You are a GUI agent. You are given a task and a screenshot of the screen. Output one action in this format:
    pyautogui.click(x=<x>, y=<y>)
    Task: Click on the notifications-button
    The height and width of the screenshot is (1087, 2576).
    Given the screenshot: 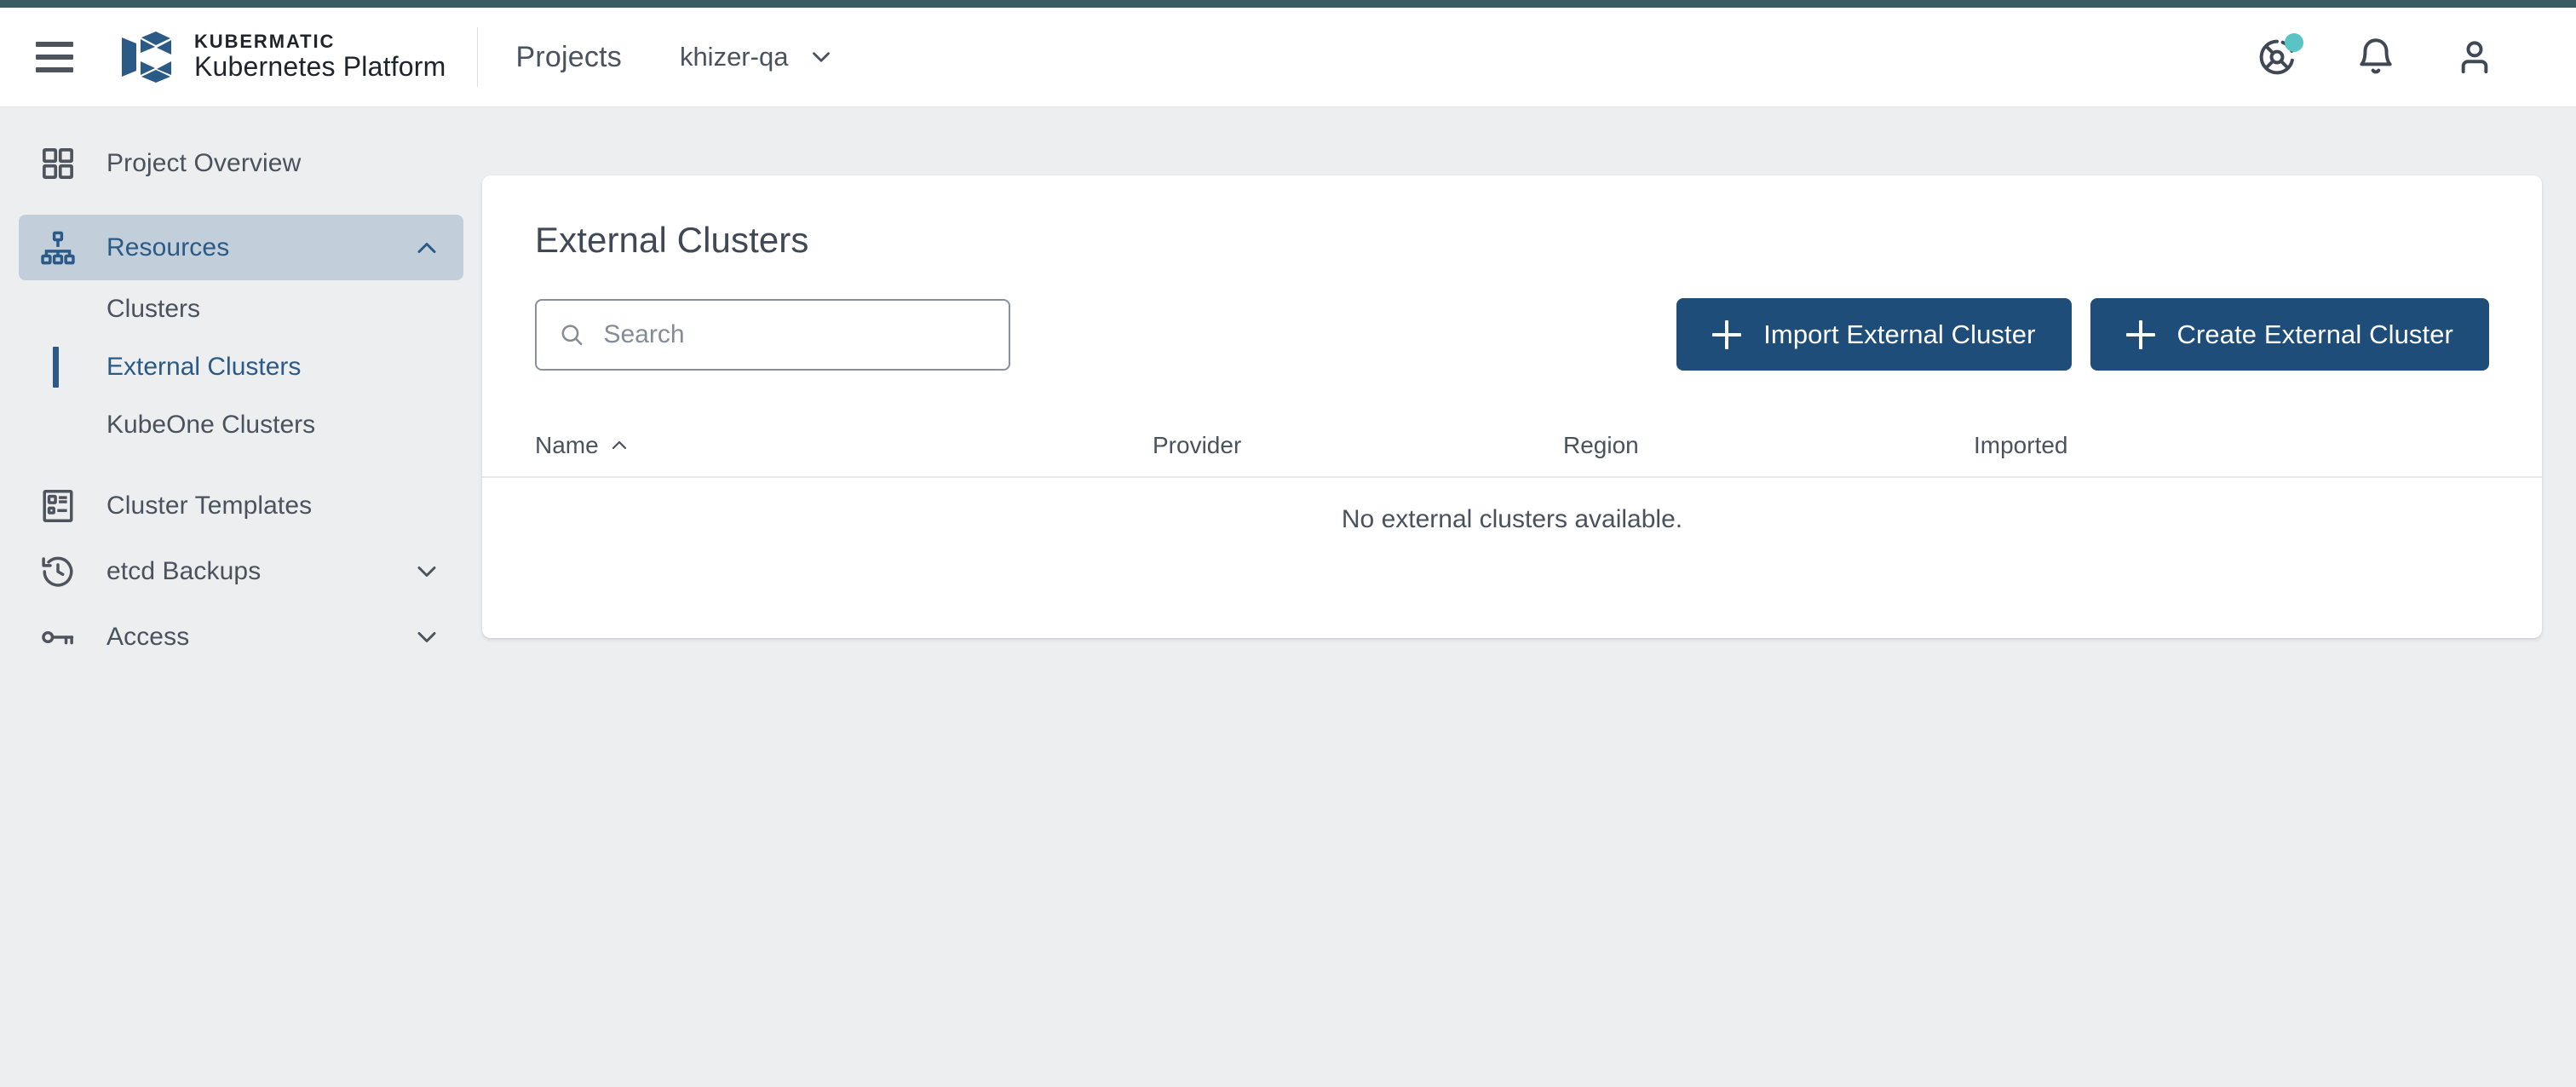 What is the action you would take?
    pyautogui.click(x=2376, y=57)
    